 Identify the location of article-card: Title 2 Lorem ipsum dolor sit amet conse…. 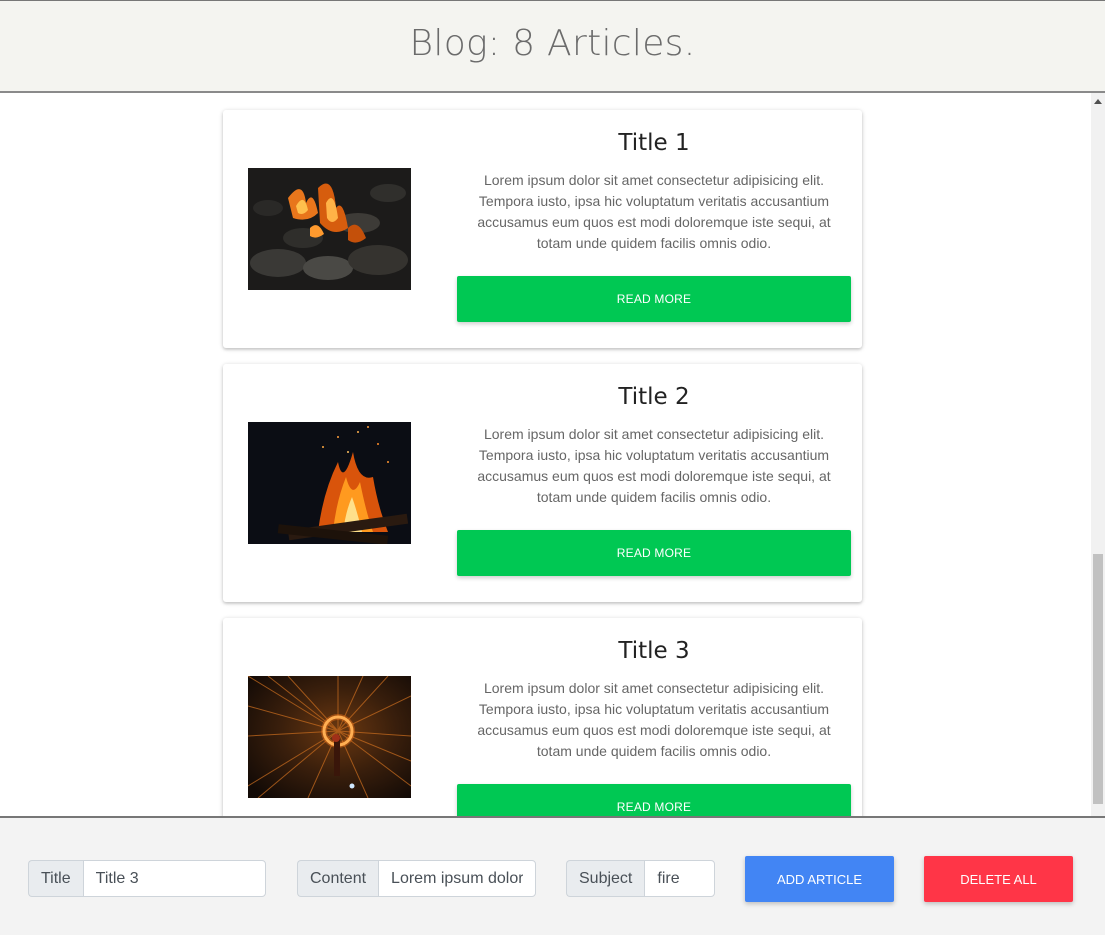
(542, 483).